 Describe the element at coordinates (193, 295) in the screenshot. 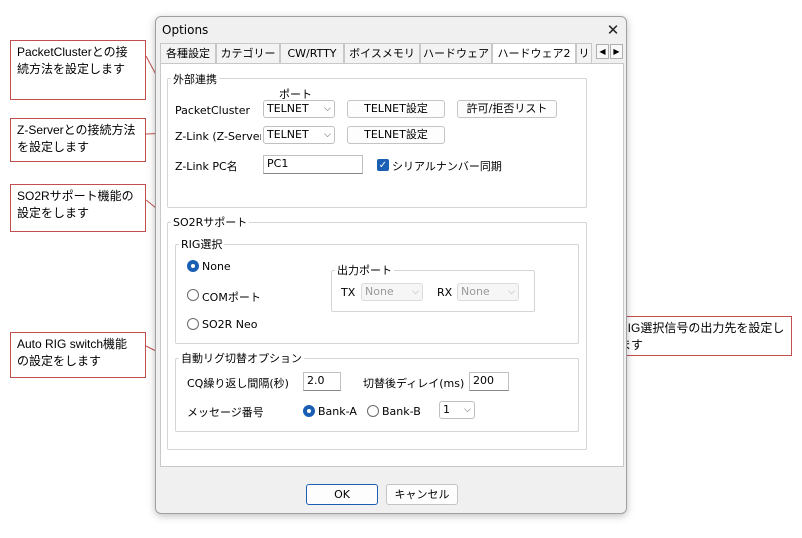

I see `rig-com-radio` at that location.